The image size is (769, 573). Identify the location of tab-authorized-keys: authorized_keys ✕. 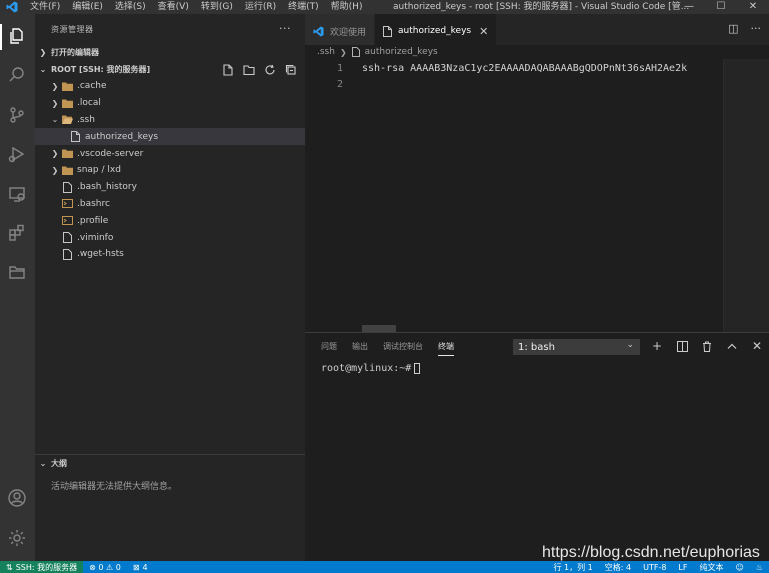
(436, 31).